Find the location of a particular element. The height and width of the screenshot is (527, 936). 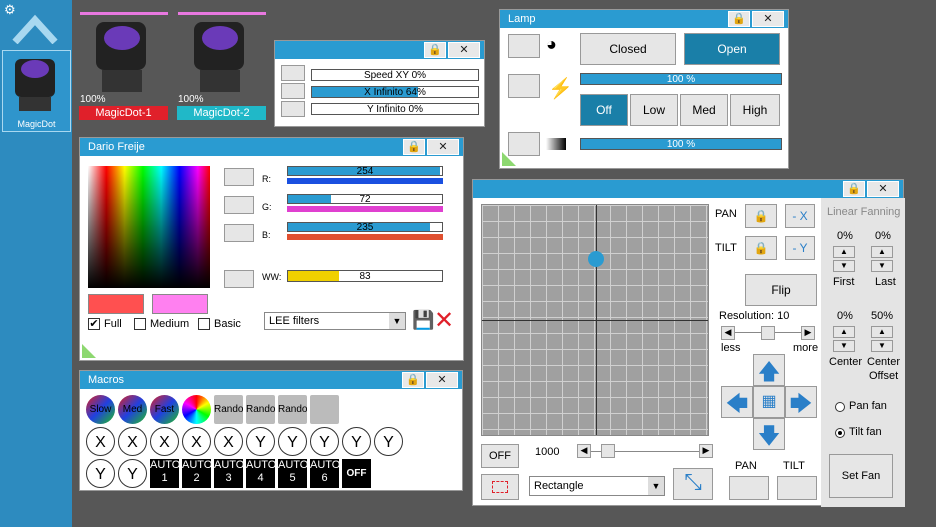

first-up-icon: ▲ is located at coordinates (844, 252).